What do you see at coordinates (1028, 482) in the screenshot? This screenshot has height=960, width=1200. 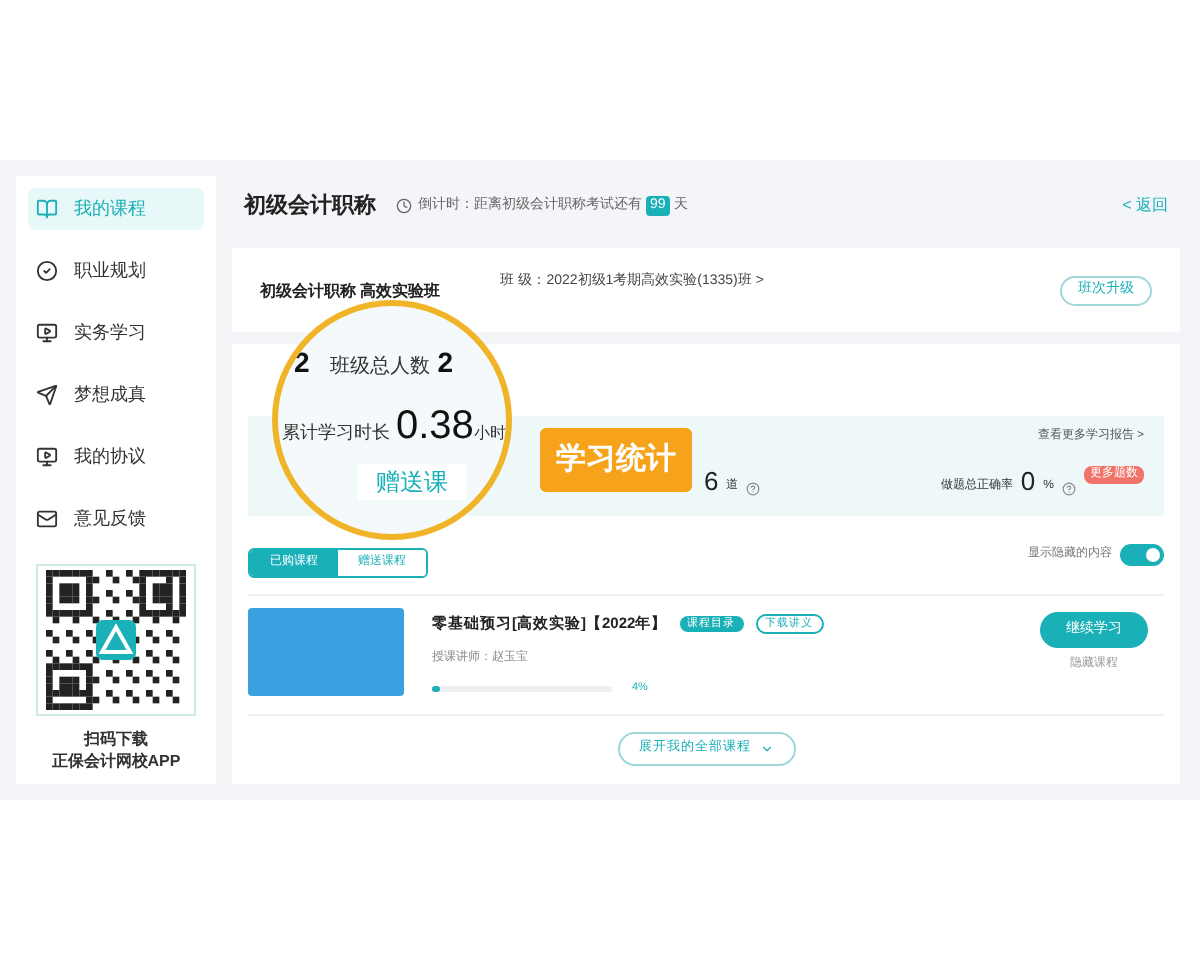 I see `accuracy-value: 0` at bounding box center [1028, 482].